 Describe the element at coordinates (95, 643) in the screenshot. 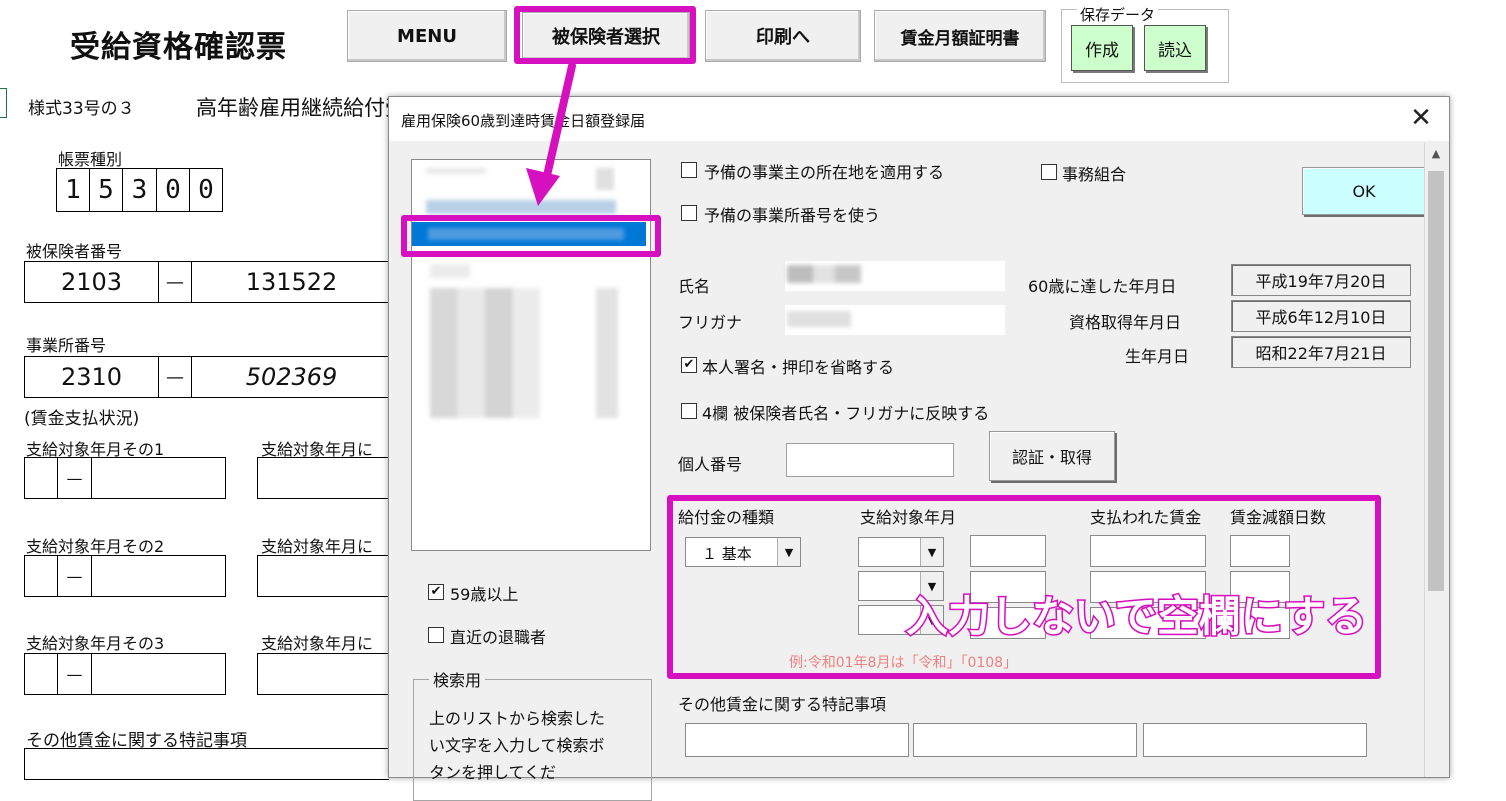

I see `pay-month-3-label: 支給対象年月その3` at that location.